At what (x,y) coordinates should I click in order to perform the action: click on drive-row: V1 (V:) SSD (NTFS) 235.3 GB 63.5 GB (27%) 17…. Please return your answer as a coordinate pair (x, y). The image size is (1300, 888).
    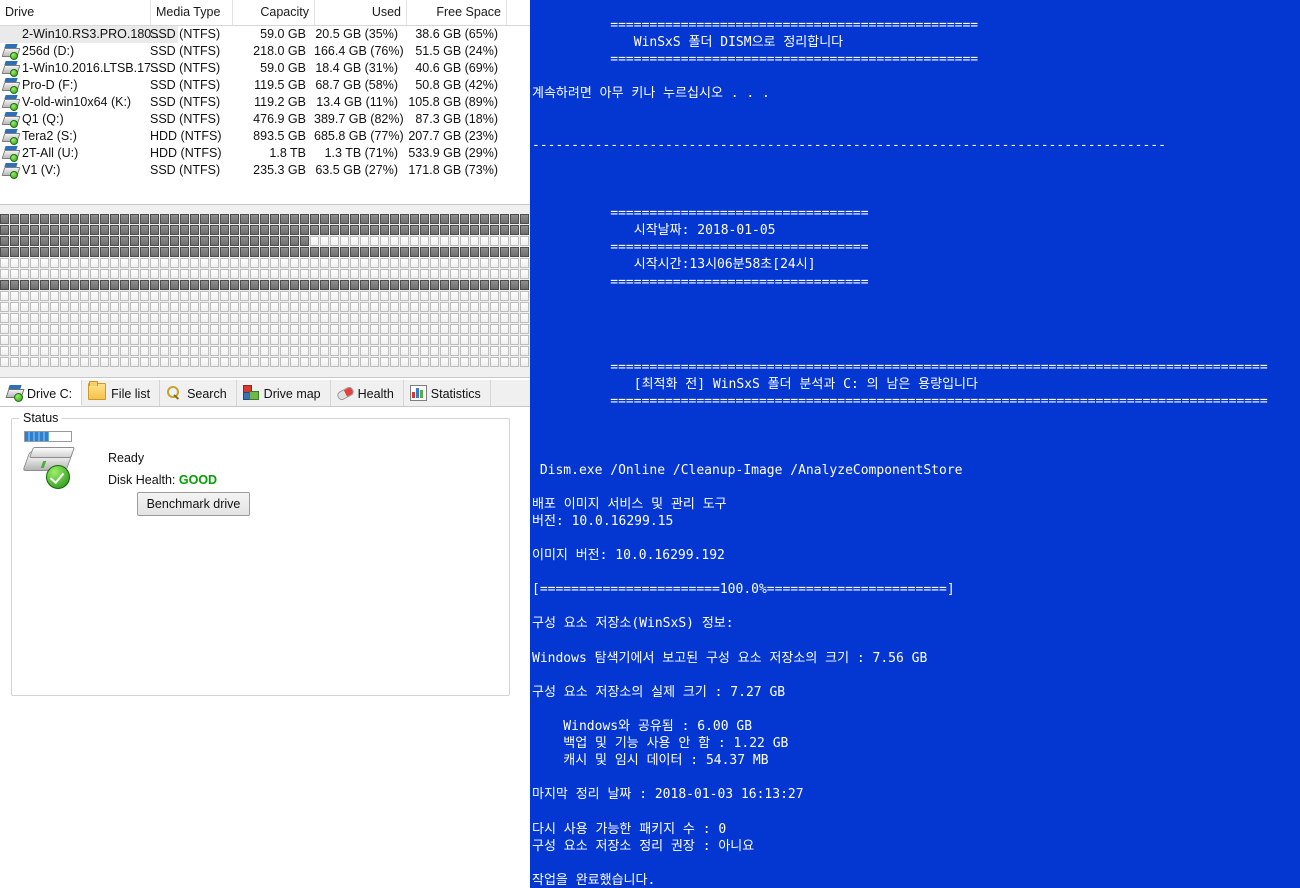
    Looking at the image, I should click on (265, 170).